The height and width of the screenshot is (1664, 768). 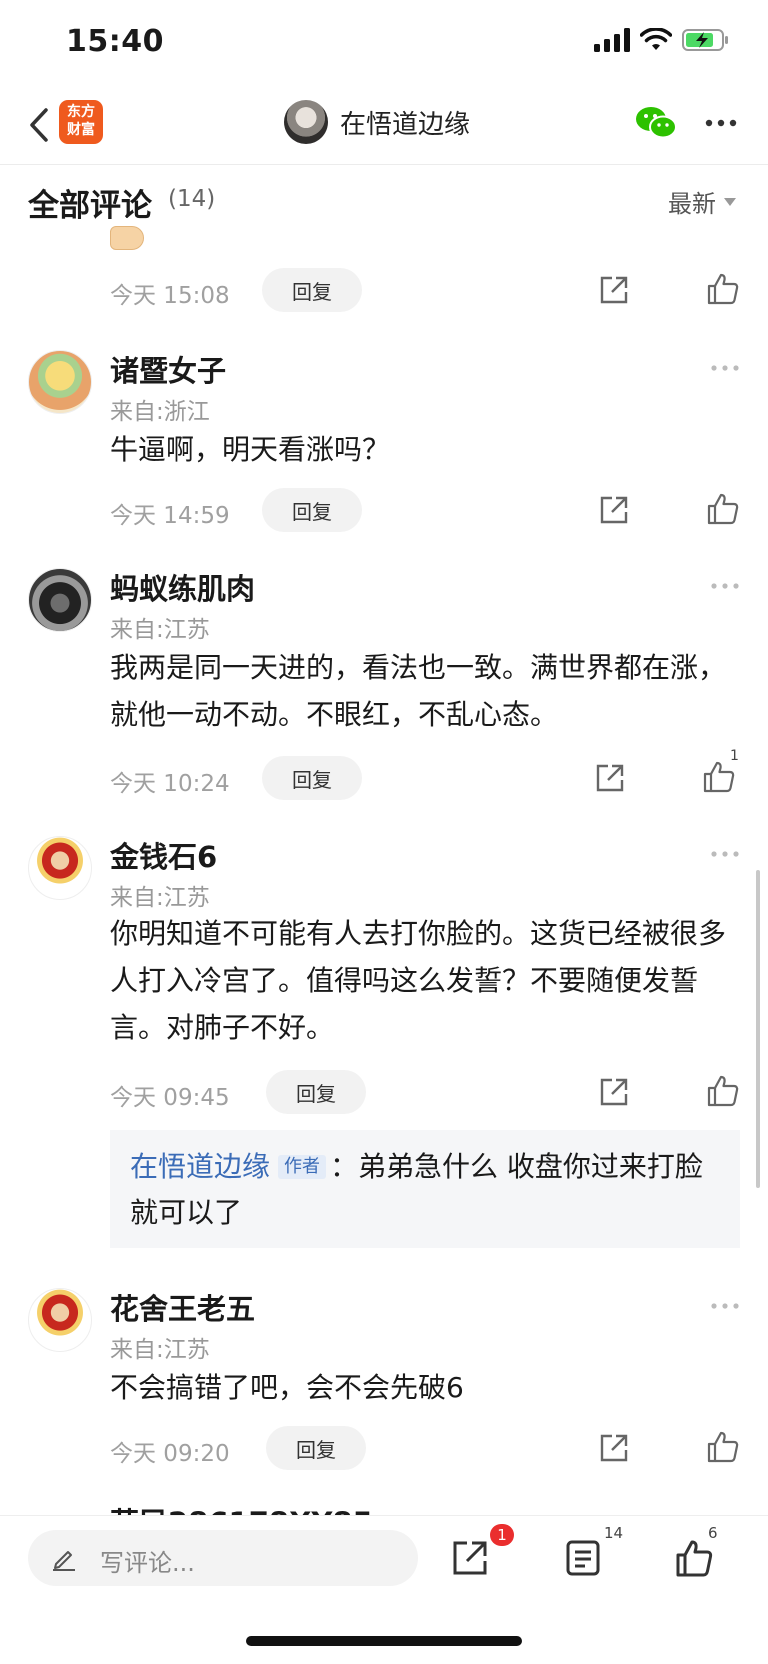 I want to click on app-logo-text-line1: 东方, so click(x=81, y=112).